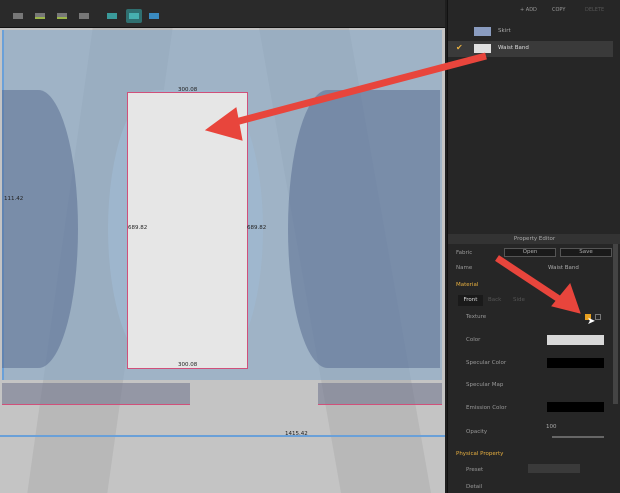 This screenshot has width=620, height=493. Describe the element at coordinates (538, 284) in the screenshot. I see `arrow-to-texture` at that location.